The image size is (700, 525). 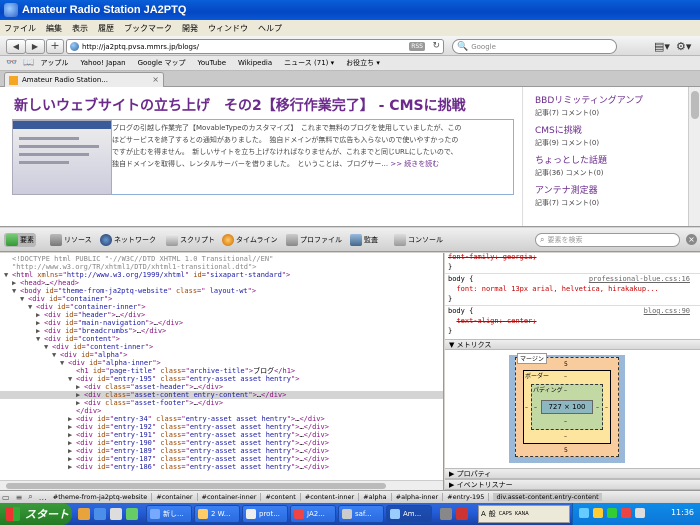 I want to click on search-icon: ⌕, so click(x=30, y=497).